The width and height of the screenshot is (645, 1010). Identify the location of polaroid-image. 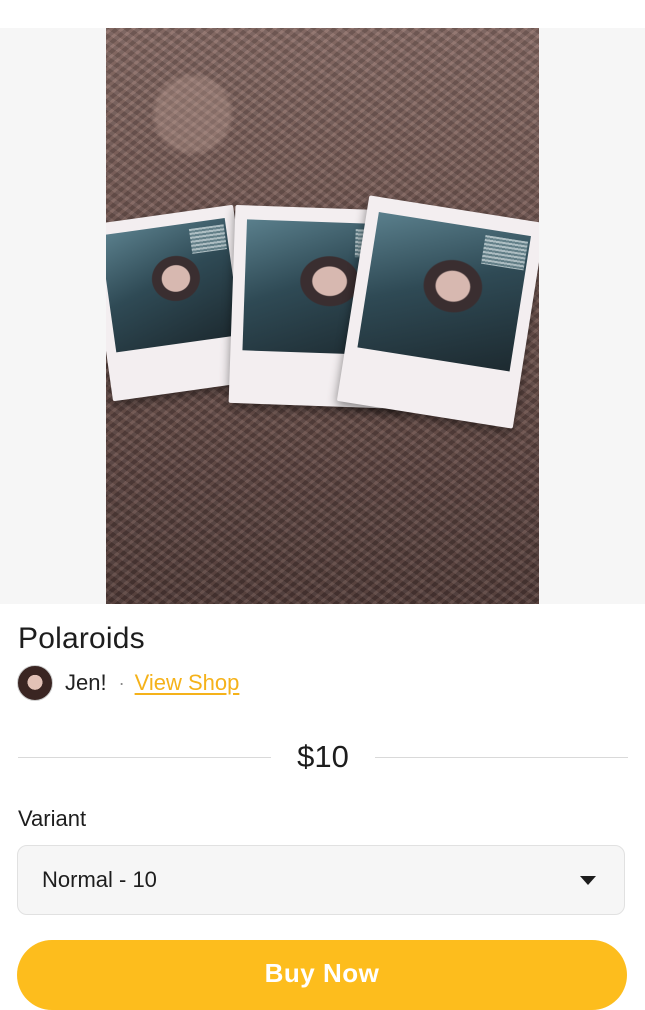
(444, 291).